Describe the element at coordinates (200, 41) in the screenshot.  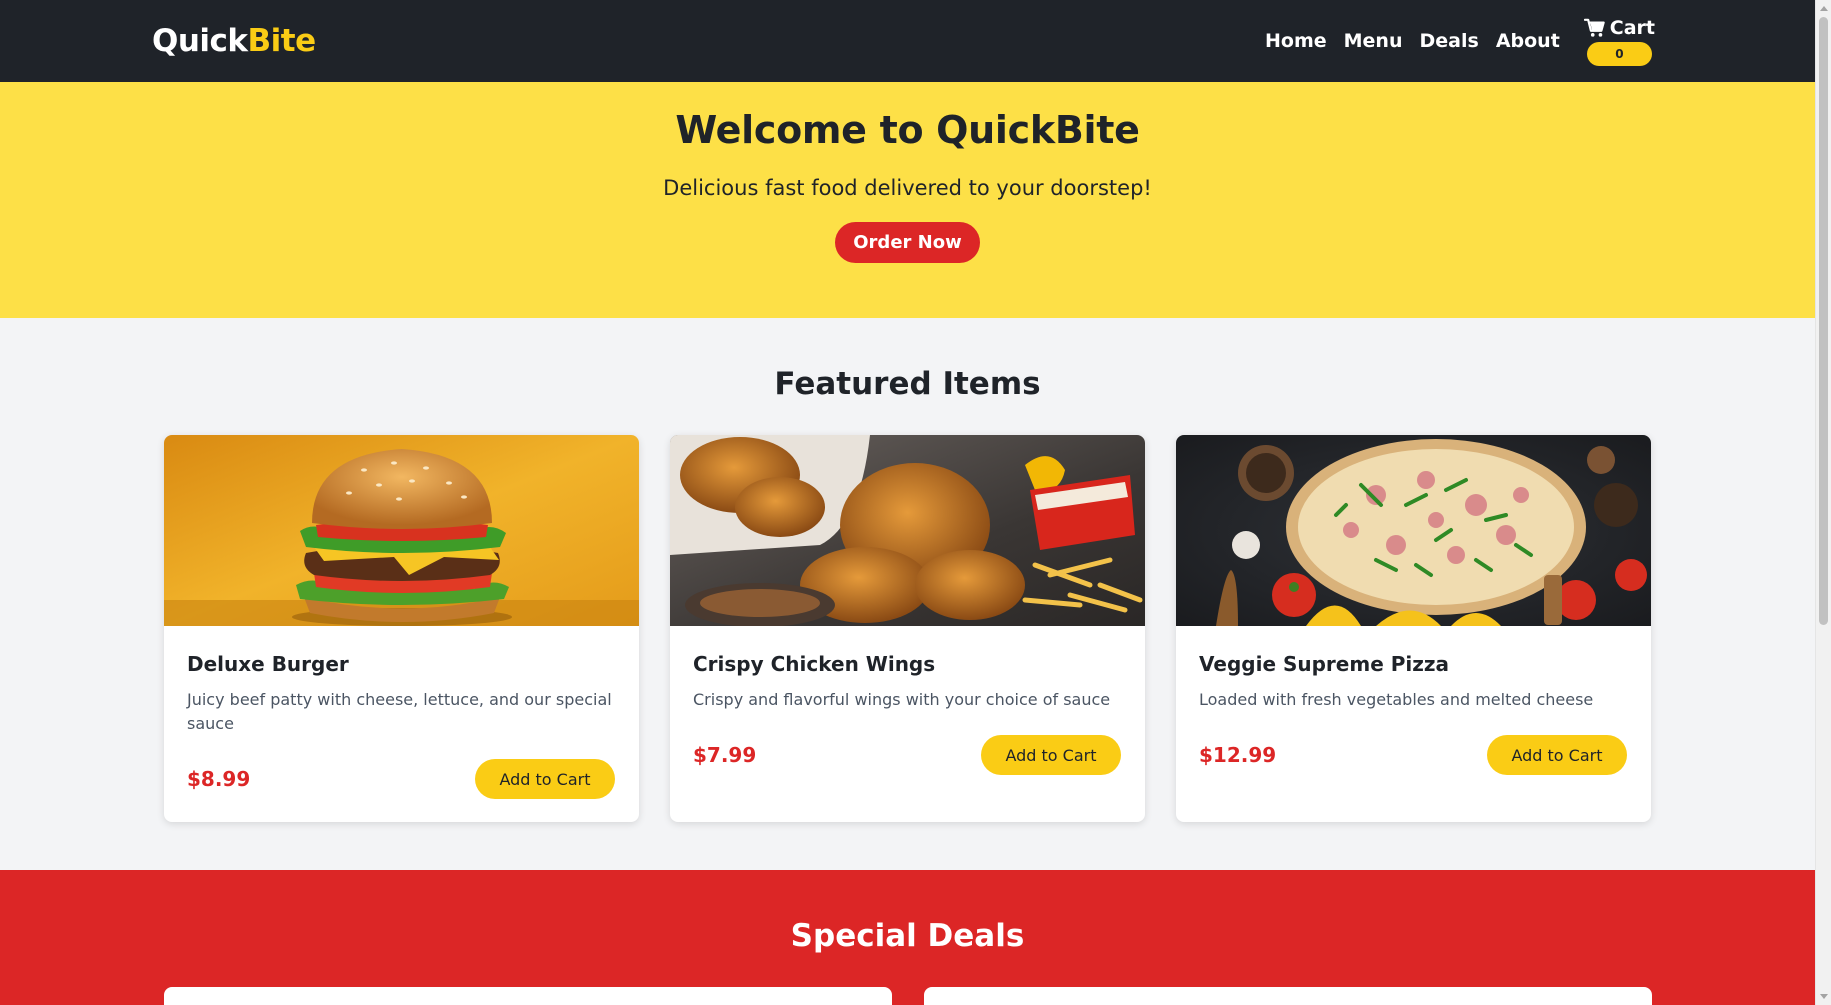
I see `logo-text-quick: Quick` at that location.